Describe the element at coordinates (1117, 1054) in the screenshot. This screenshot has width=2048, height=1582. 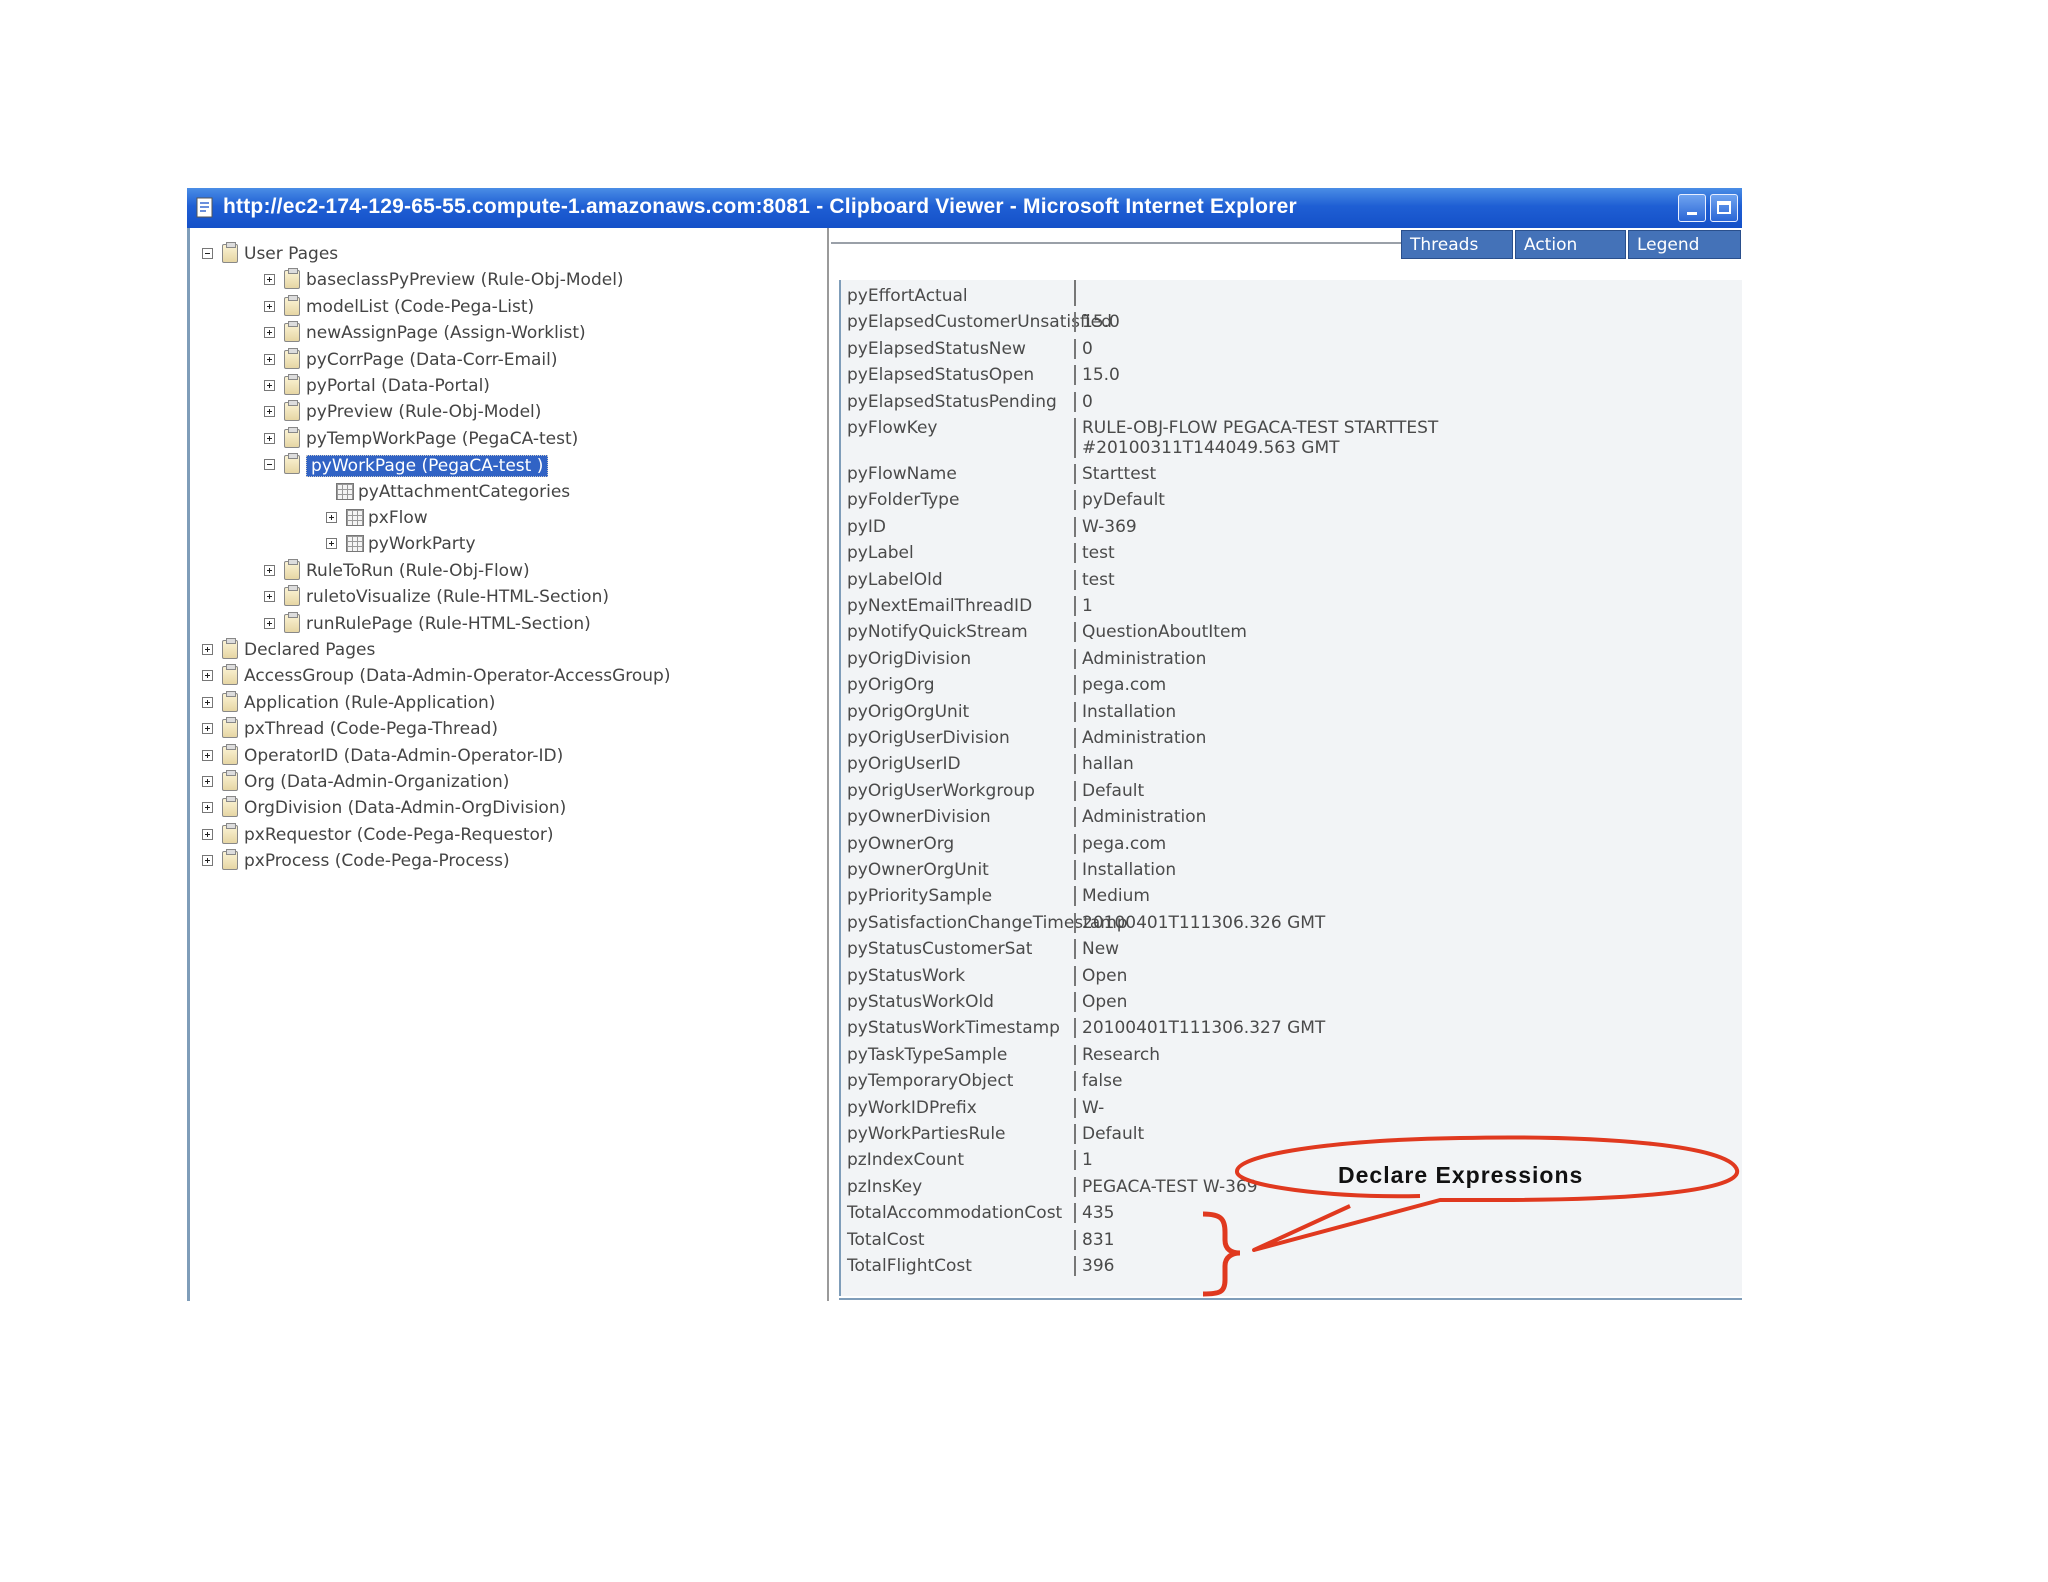
I see `property-value: Research` at that location.